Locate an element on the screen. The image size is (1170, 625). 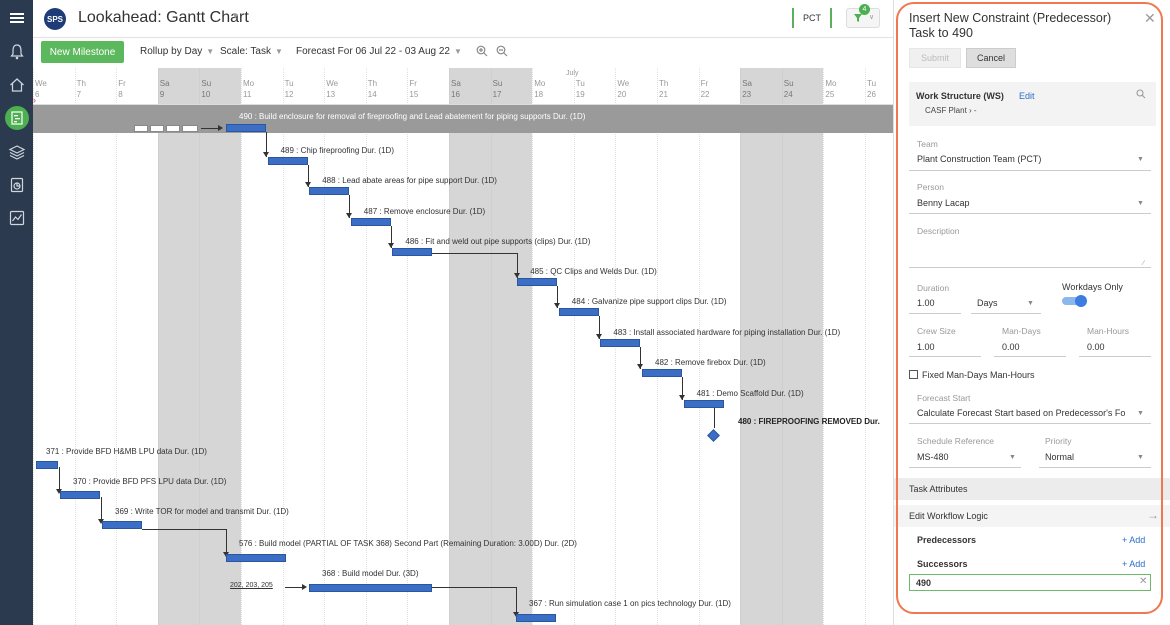
close-icon: ✕ is located at coordinates (1150, 18).